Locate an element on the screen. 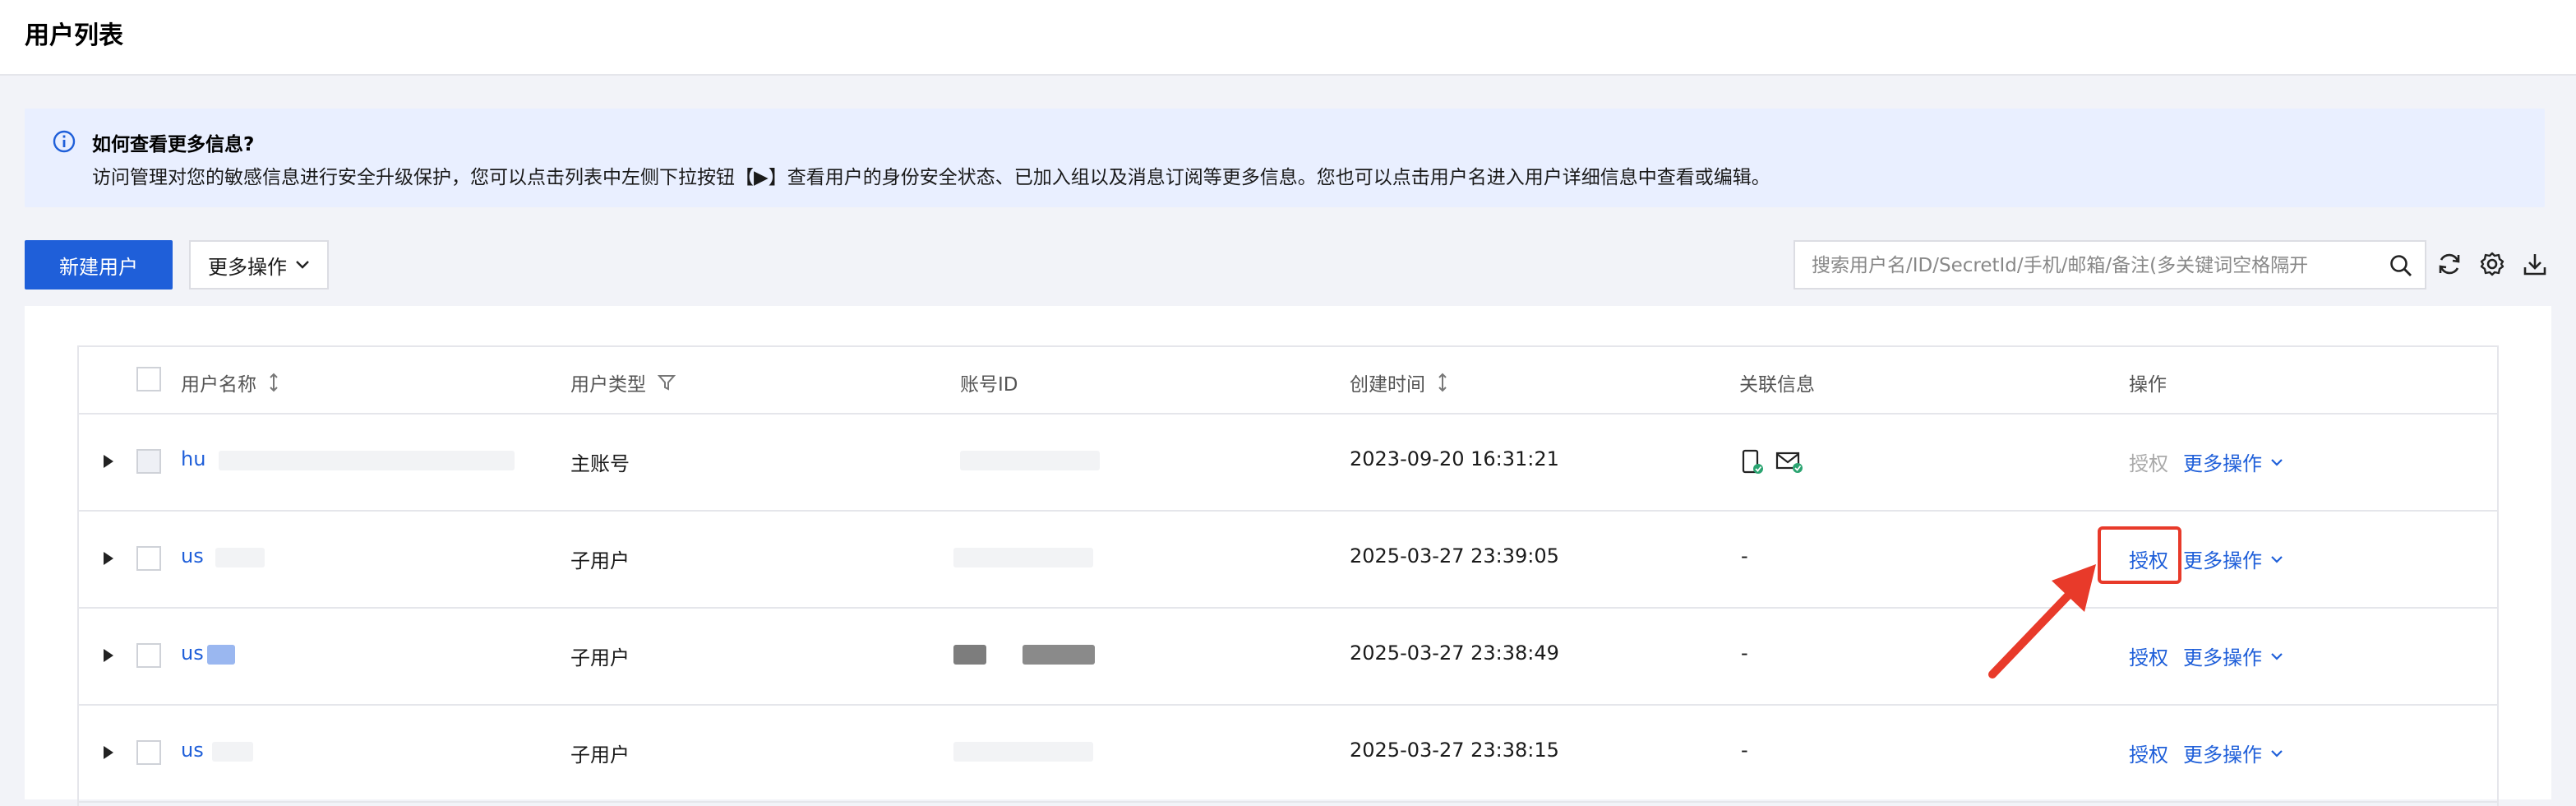  search-box is located at coordinates (2110, 265).